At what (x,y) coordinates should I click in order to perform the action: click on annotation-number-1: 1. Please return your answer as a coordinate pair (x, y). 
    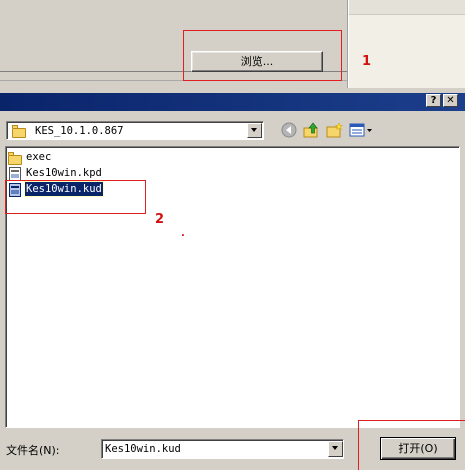
    Looking at the image, I should click on (367, 61).